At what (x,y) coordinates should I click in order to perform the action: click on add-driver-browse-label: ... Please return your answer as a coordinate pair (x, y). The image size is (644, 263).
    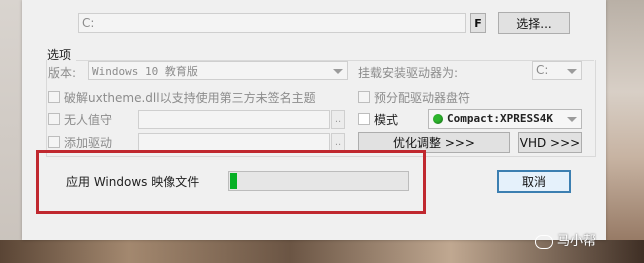
    Looking at the image, I should click on (338, 142).